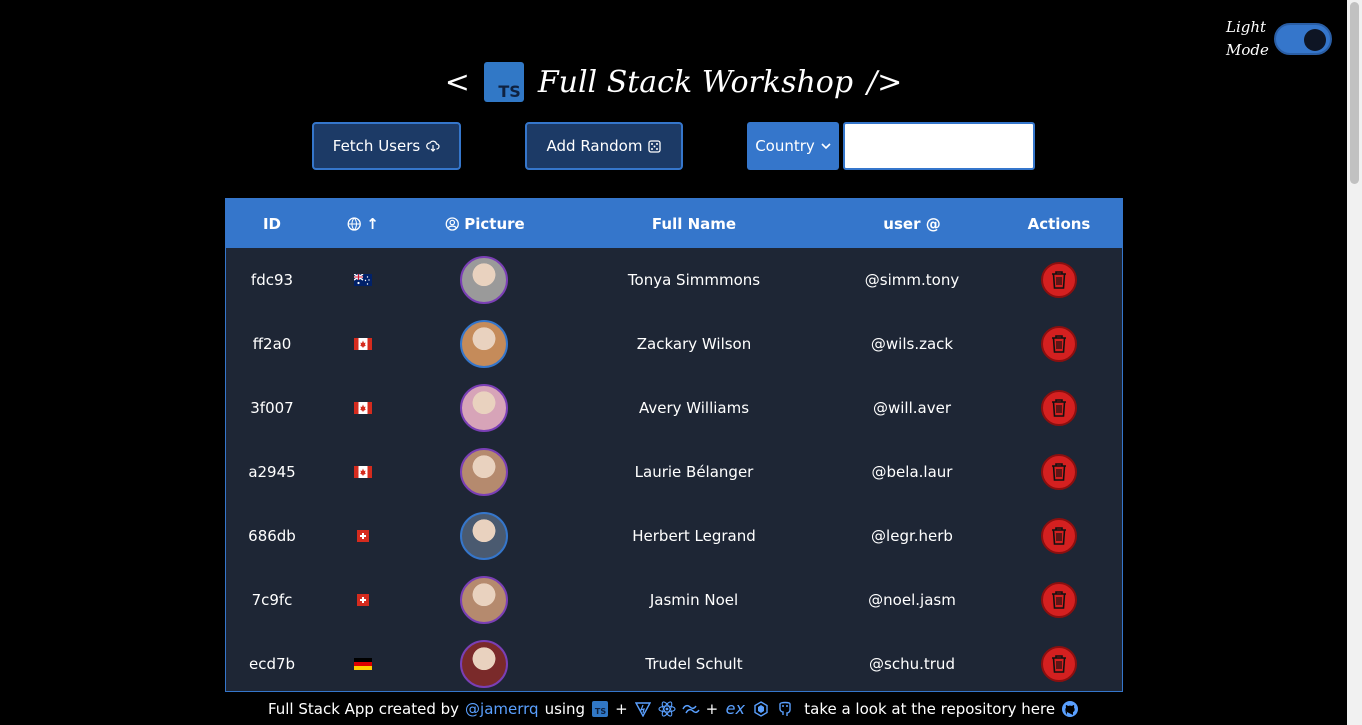 The height and width of the screenshot is (725, 1362). I want to click on table-row: fdc93 Tonya Simmmons @simm.tony, so click(674, 280).